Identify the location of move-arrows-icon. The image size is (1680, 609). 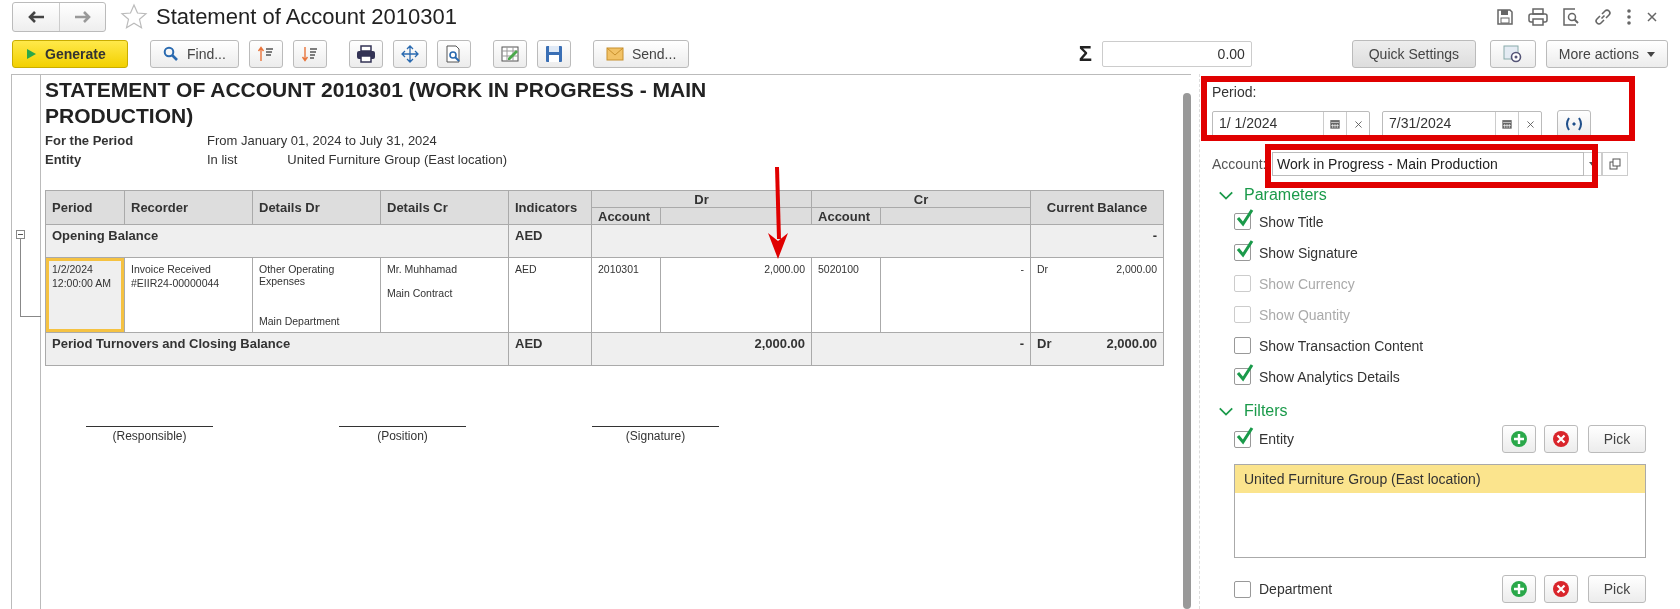
(409, 54).